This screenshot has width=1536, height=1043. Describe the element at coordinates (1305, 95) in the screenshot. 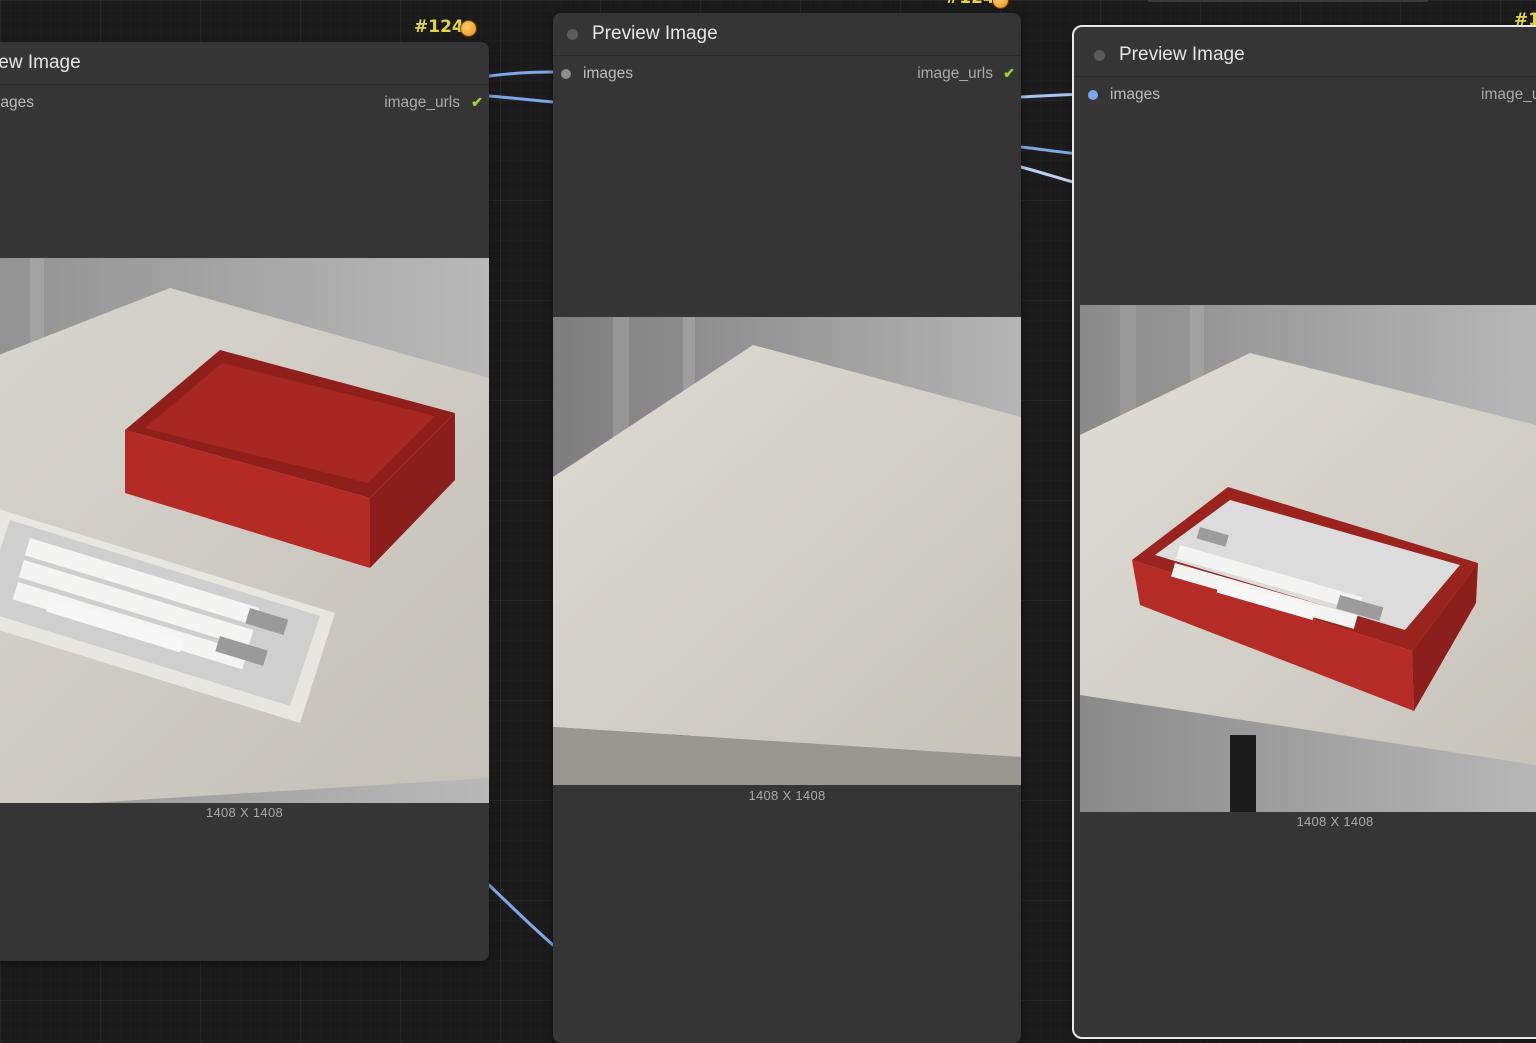

I see `slot-row: images image_u` at that location.